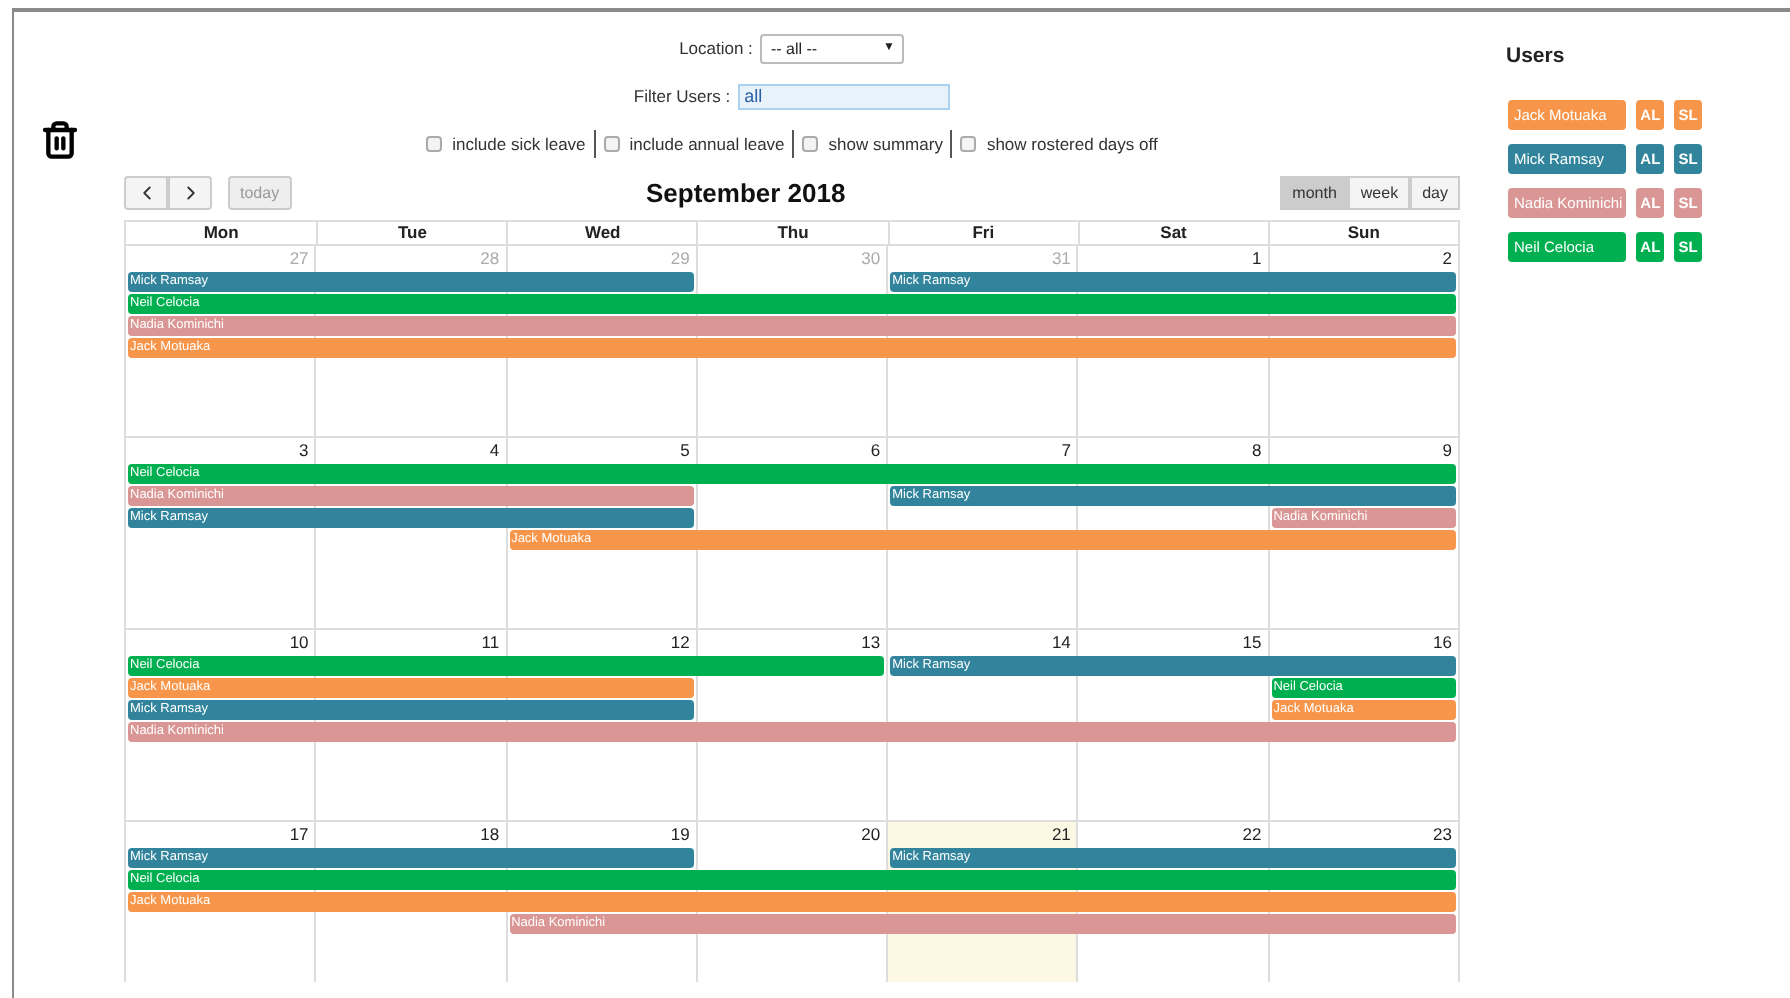 The width and height of the screenshot is (1790, 998). Describe the element at coordinates (716, 48) in the screenshot. I see `location-label: Location :` at that location.